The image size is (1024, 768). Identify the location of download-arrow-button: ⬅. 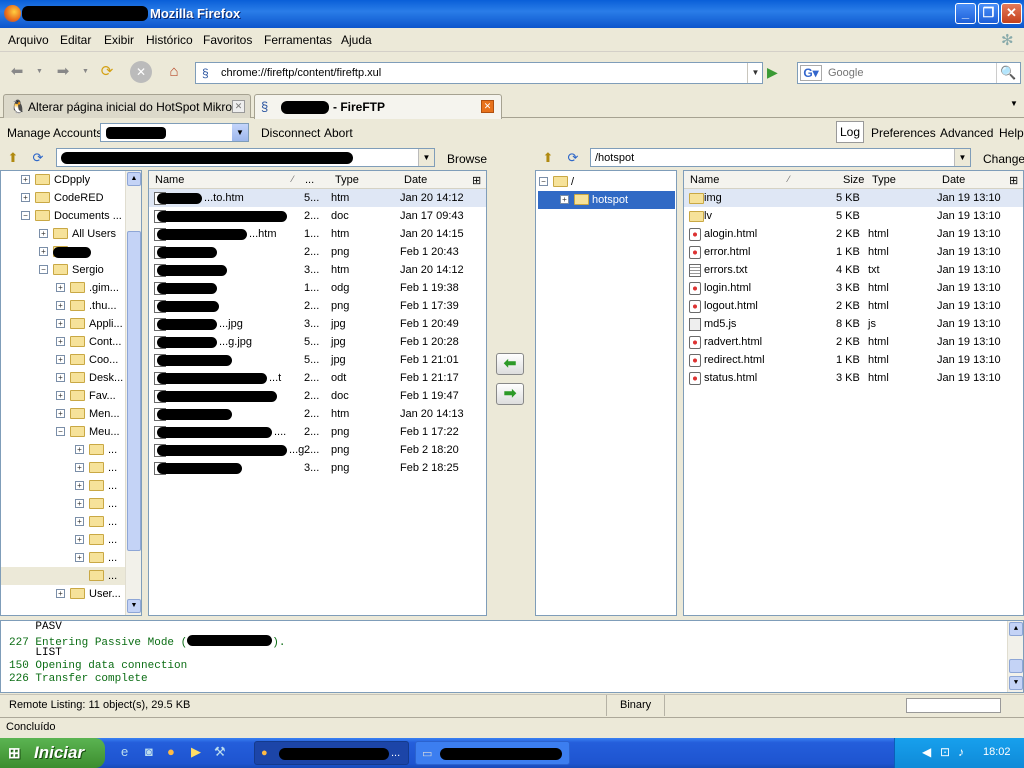
(510, 364).